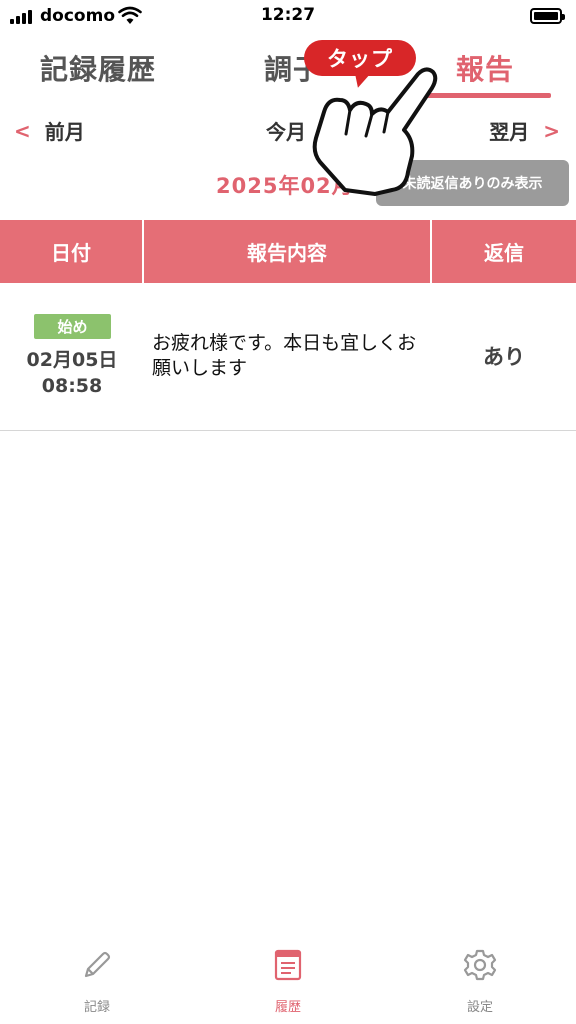 The image size is (576, 1024). What do you see at coordinates (287, 1007) in the screenshot?
I see `nav-label-history: 履歴` at bounding box center [287, 1007].